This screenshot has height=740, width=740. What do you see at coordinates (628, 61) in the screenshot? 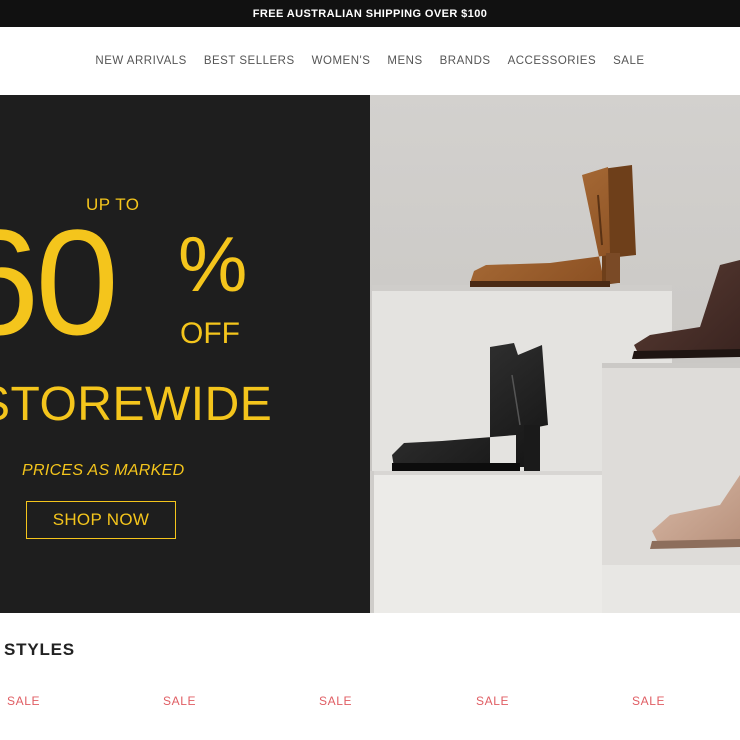
I see `nav-item-sale: SALE` at bounding box center [628, 61].